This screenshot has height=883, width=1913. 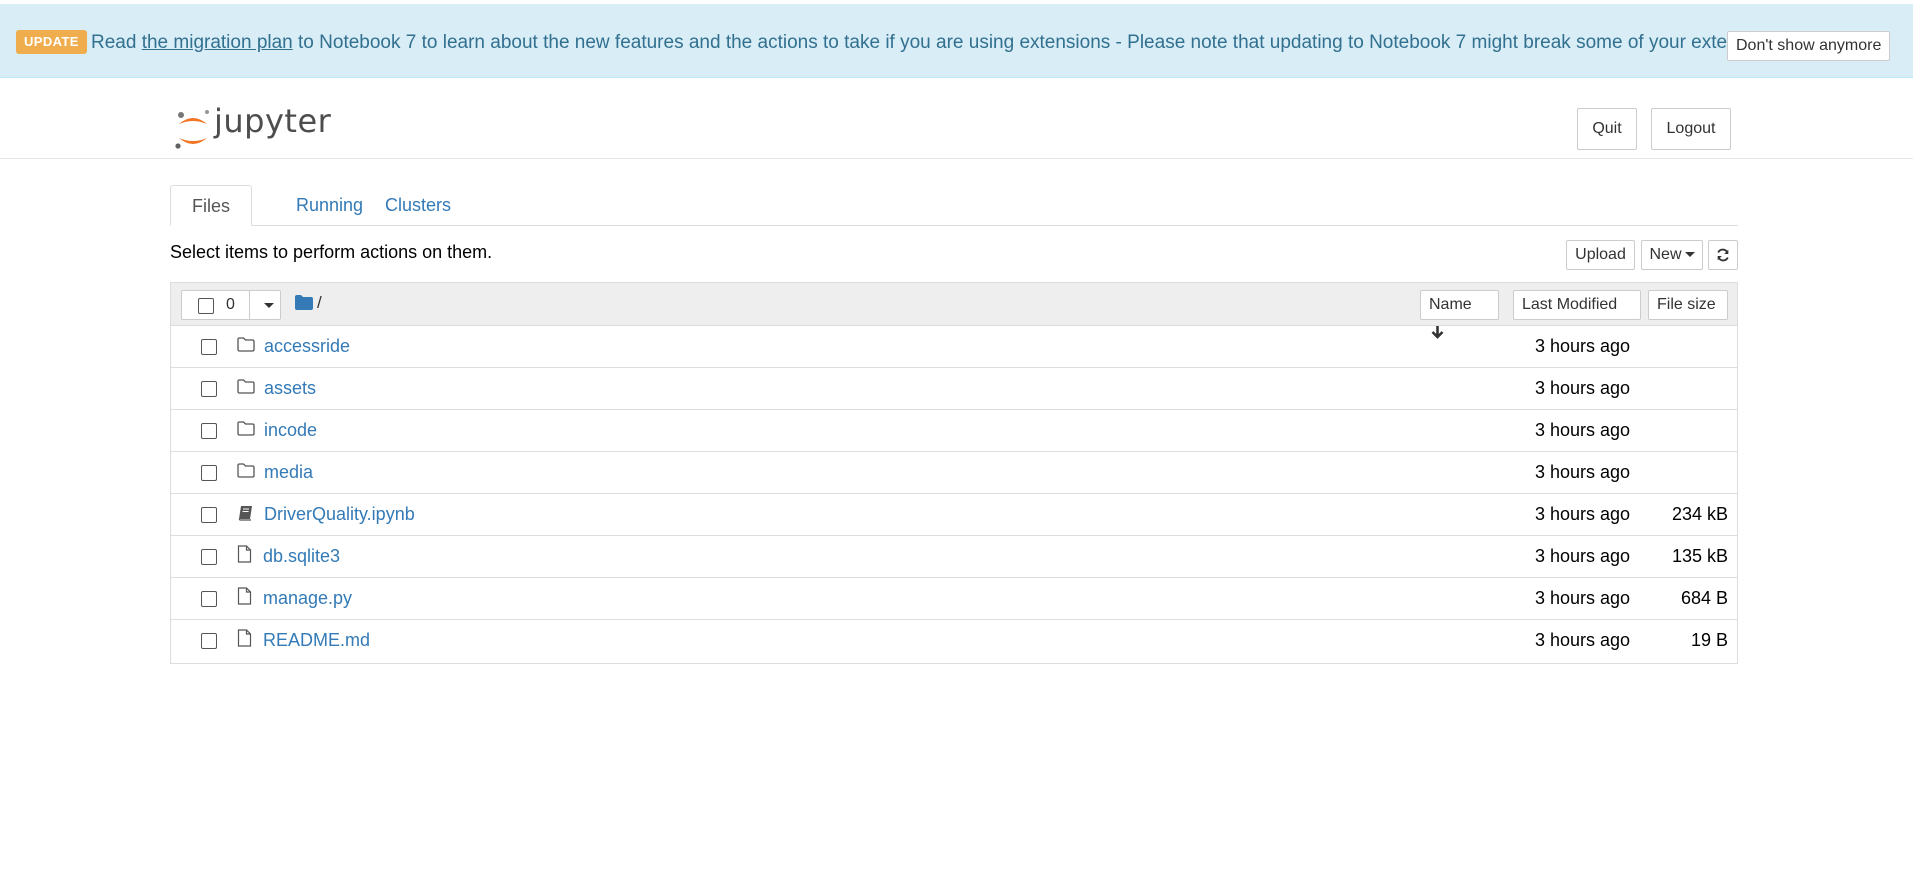 I want to click on item-name-link: manage.py, so click(x=307, y=598).